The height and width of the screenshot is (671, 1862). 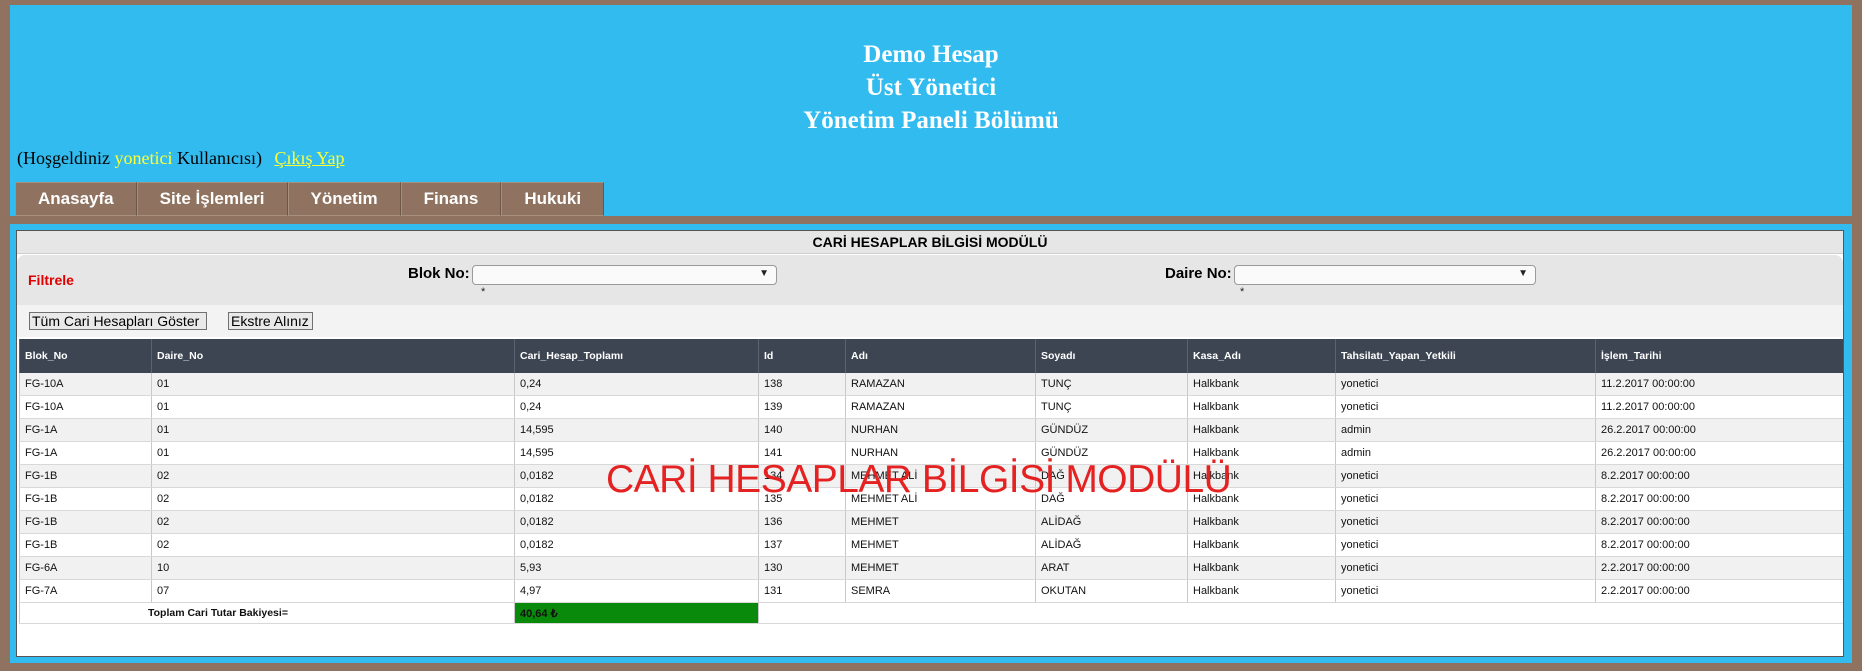 I want to click on table-cell: 137, so click(x=802, y=545).